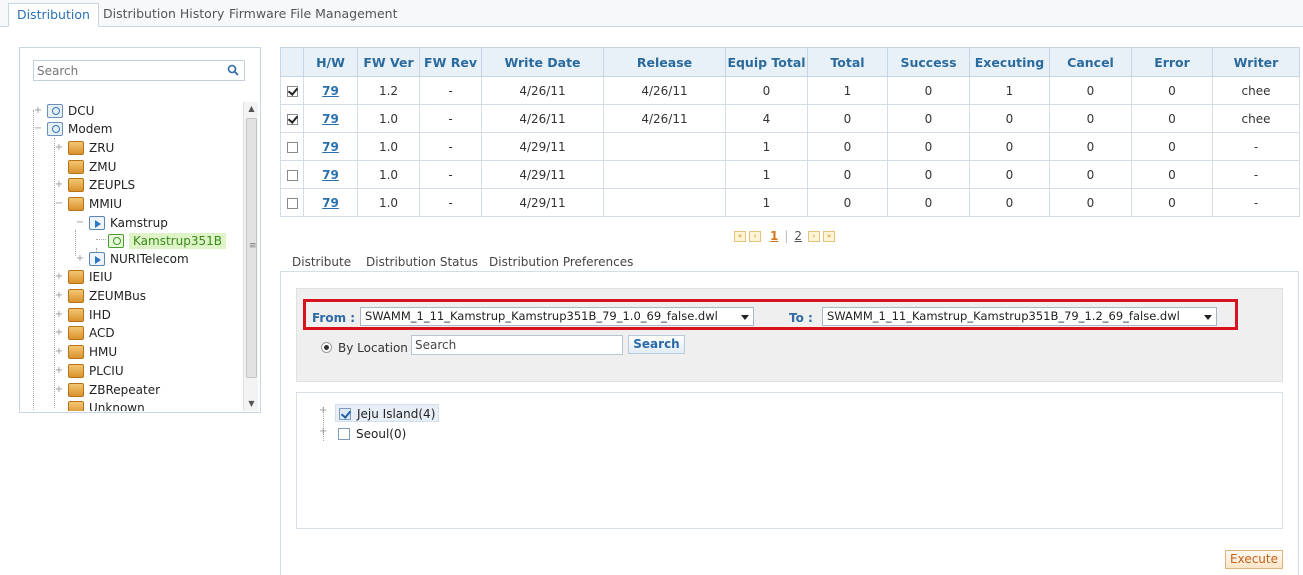 This screenshot has width=1303, height=575. Describe the element at coordinates (132, 259) in the screenshot. I see `tree-item-nuritelecom: + NURITelecom` at that location.